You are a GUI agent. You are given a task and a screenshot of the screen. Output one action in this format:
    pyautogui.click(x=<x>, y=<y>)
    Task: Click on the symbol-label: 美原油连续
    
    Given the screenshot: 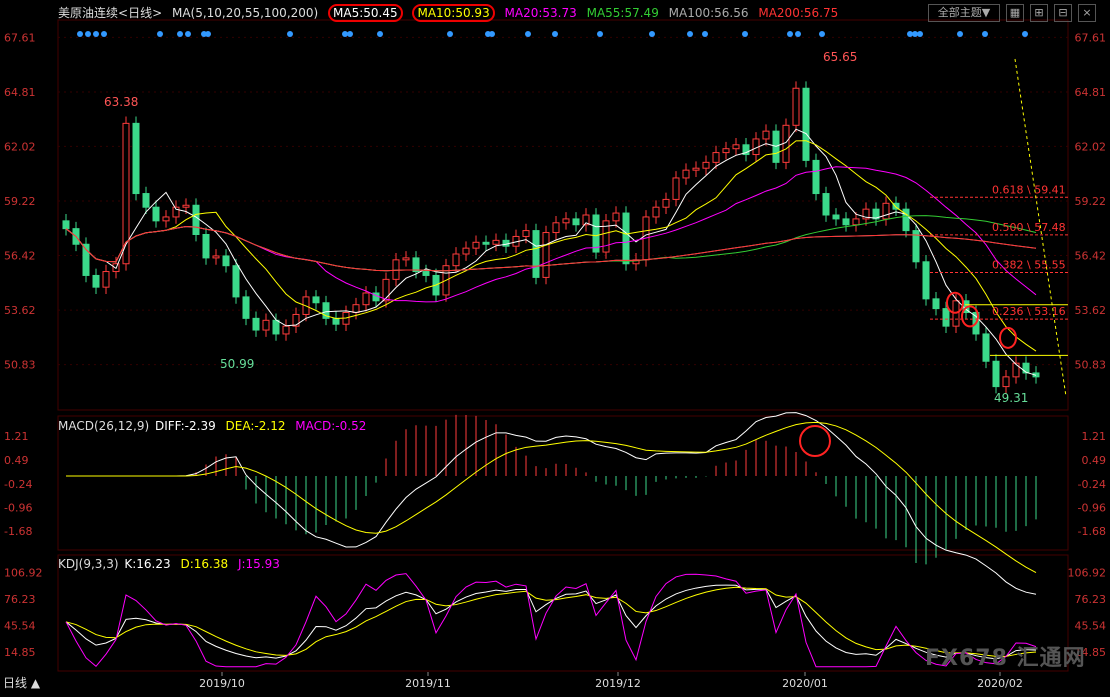 What is the action you would take?
    pyautogui.click(x=88, y=13)
    